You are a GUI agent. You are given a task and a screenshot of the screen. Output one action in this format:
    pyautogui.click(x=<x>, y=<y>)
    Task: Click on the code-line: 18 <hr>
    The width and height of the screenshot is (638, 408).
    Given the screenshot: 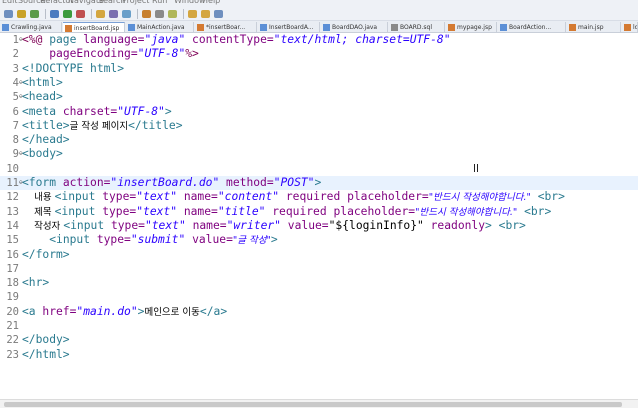 What is the action you would take?
    pyautogui.click(x=319, y=283)
    